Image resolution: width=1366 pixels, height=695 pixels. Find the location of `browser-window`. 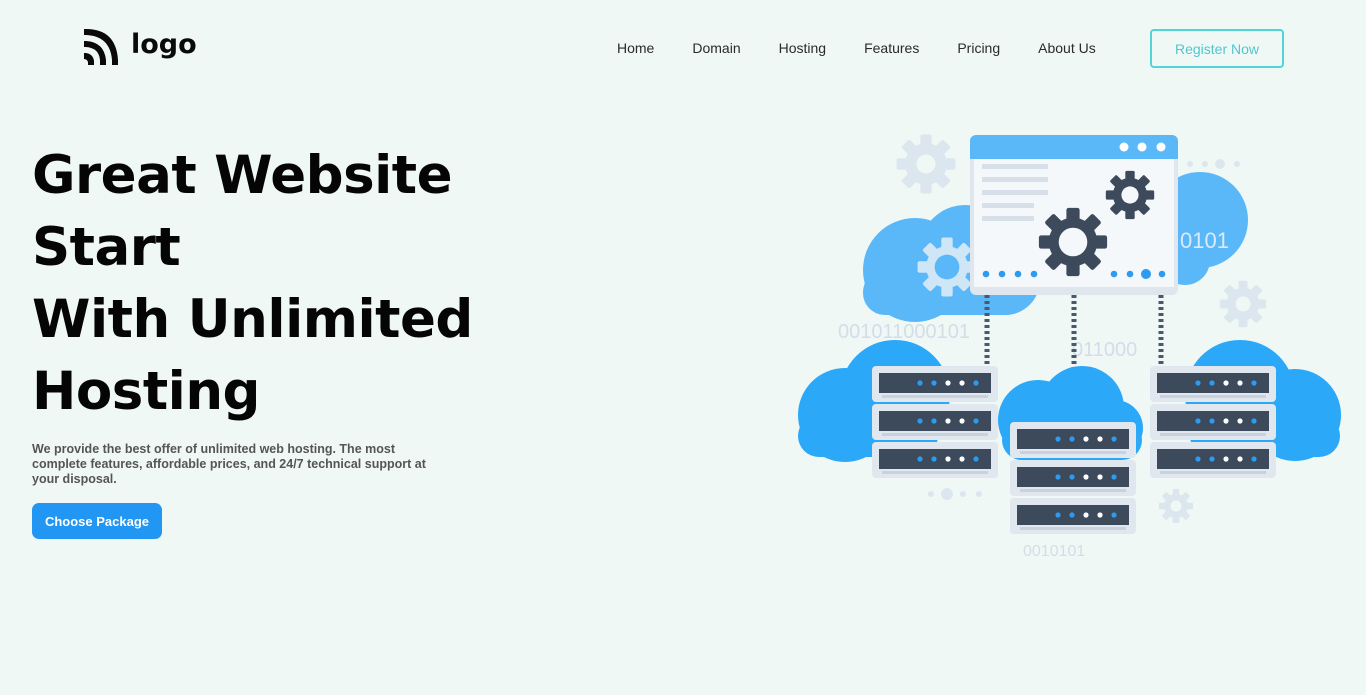

browser-window is located at coordinates (1074, 215).